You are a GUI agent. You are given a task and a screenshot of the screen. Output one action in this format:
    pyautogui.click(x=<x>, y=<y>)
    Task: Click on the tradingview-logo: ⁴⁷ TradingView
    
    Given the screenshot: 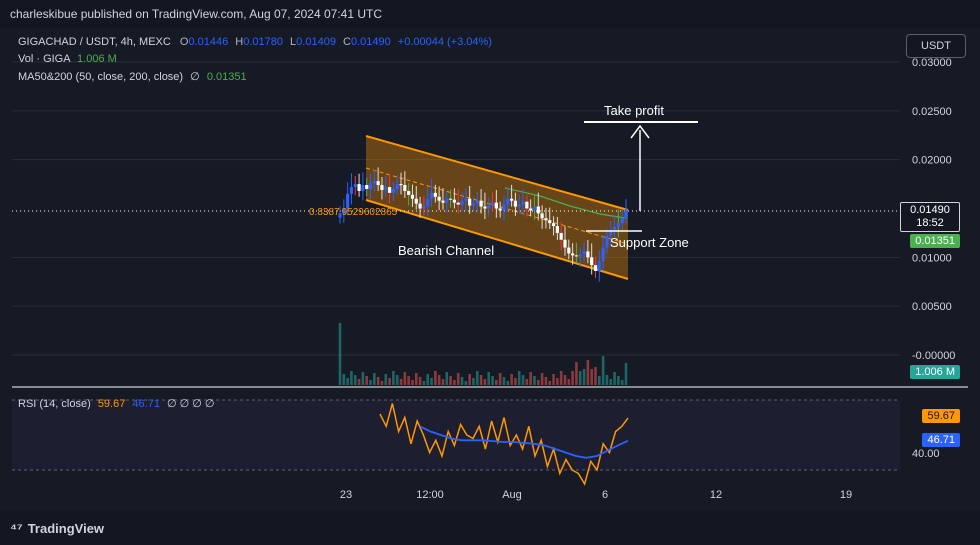 What is the action you would take?
    pyautogui.click(x=57, y=528)
    